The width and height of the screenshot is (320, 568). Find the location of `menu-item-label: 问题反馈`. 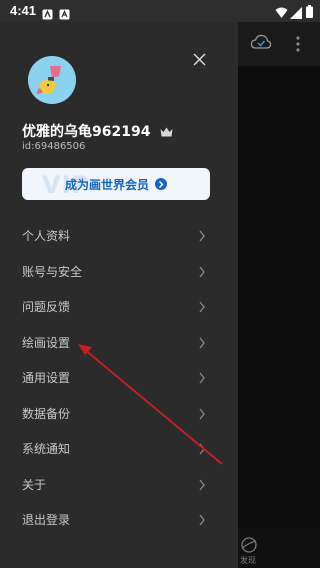

menu-item-label: 问题反馈 is located at coordinates (46, 307).